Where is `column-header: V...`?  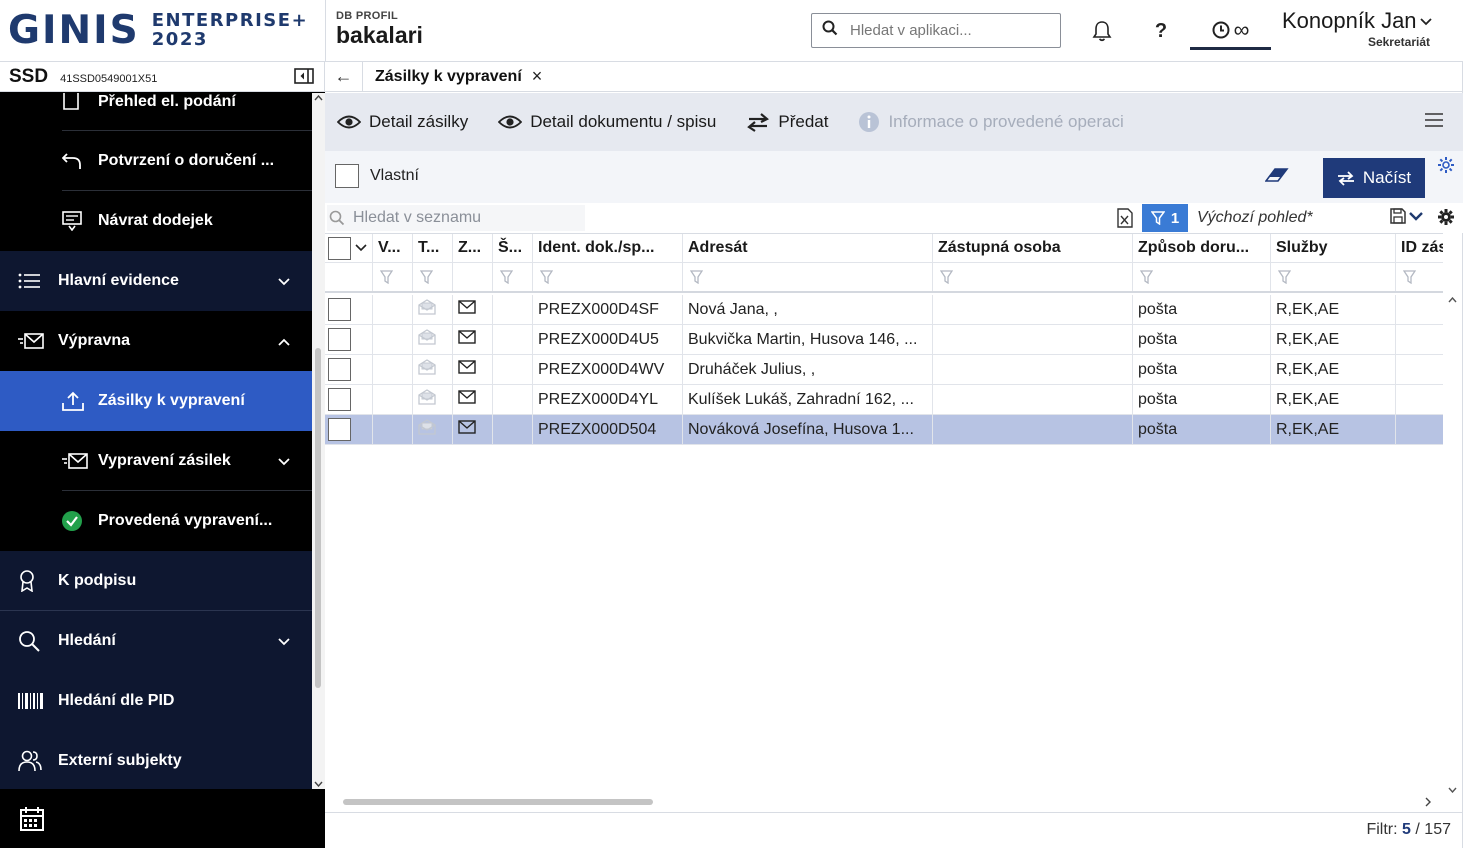
column-header: V... is located at coordinates (393, 248).